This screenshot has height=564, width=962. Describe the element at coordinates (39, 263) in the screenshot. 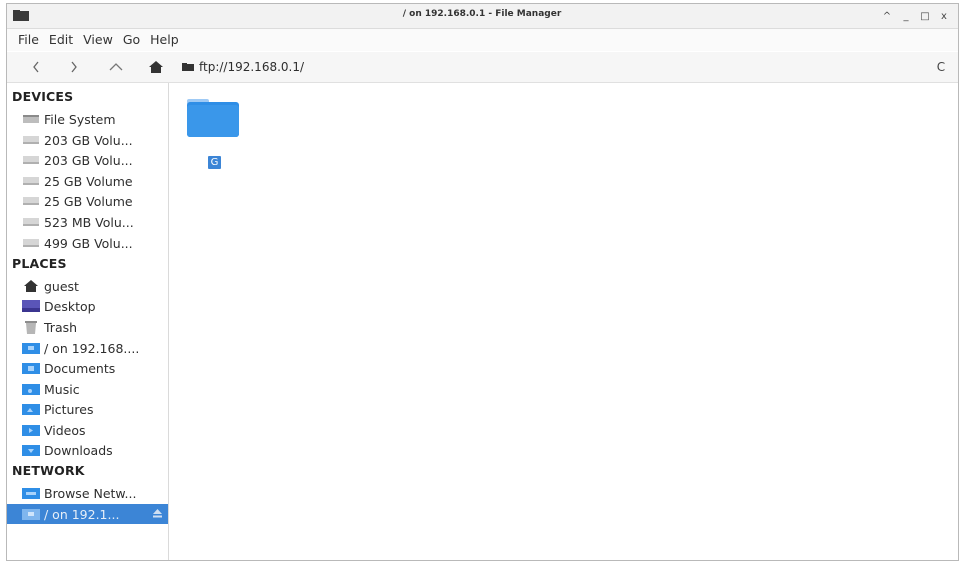

I see `section-places: PLACES` at that location.